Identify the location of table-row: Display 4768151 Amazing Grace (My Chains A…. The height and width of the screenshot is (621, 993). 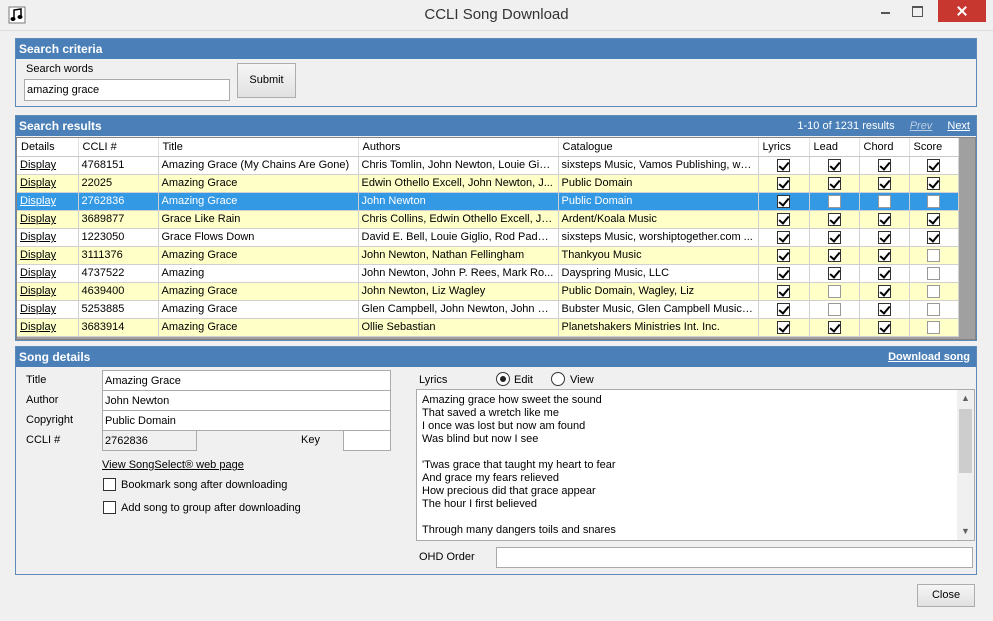
(488, 165).